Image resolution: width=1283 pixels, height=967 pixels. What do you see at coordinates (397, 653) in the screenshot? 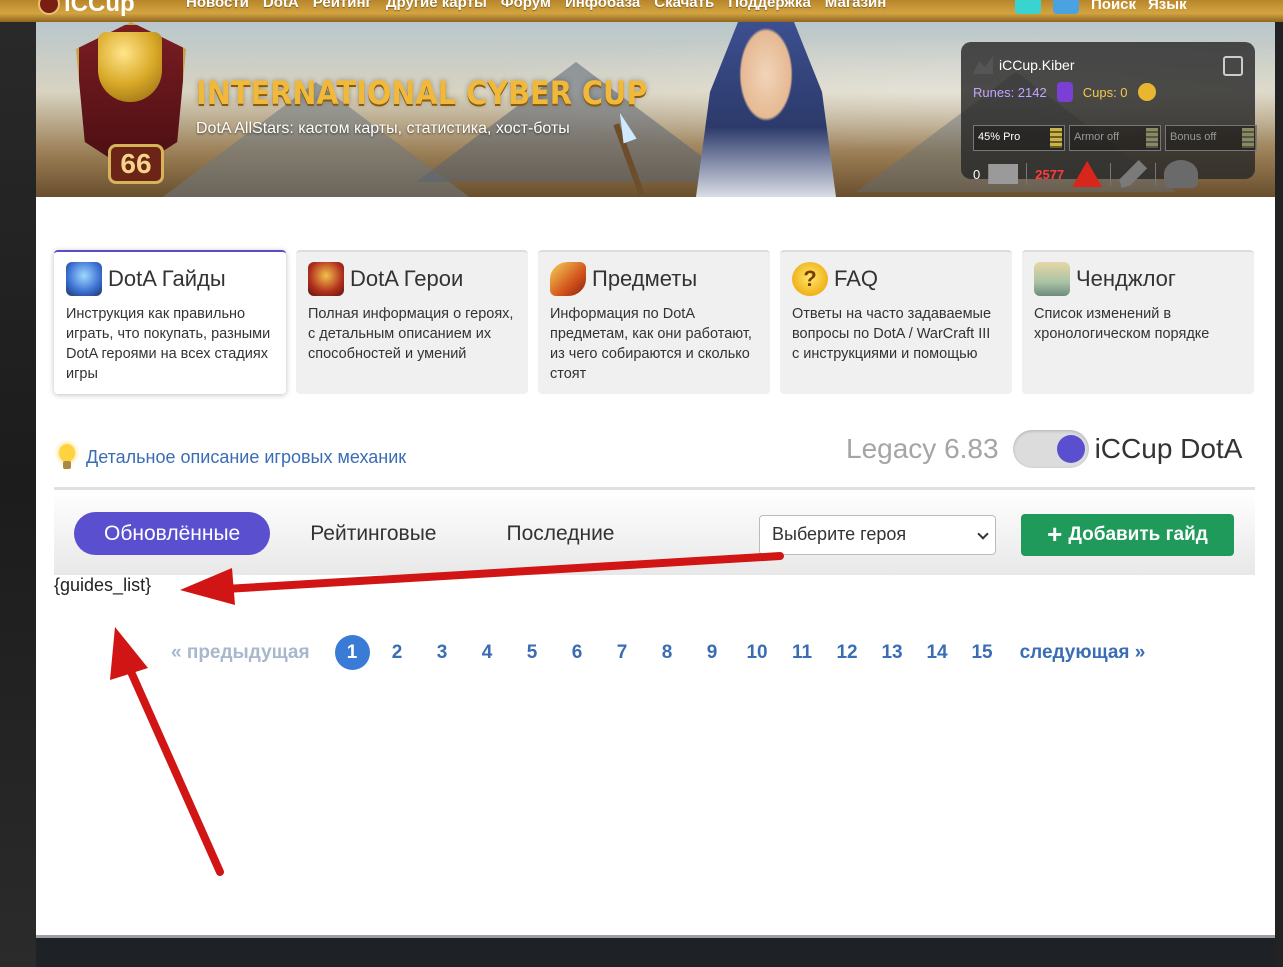
I see `page-link: 2` at bounding box center [397, 653].